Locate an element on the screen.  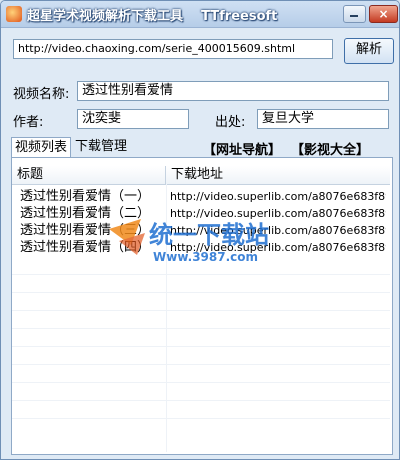
column-header-title: 标题 is located at coordinates (89, 175).